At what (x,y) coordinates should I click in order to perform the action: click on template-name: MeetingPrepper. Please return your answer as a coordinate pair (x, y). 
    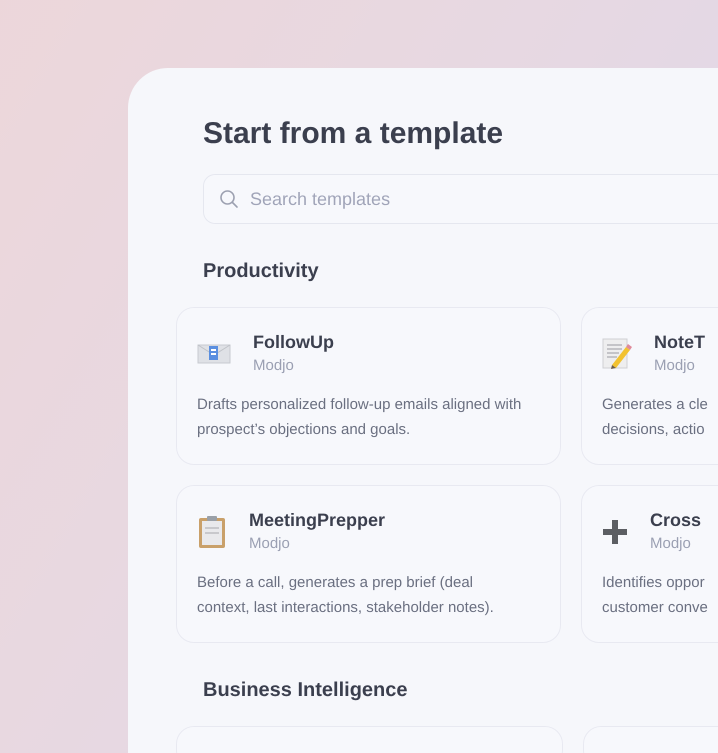
    Looking at the image, I should click on (317, 520).